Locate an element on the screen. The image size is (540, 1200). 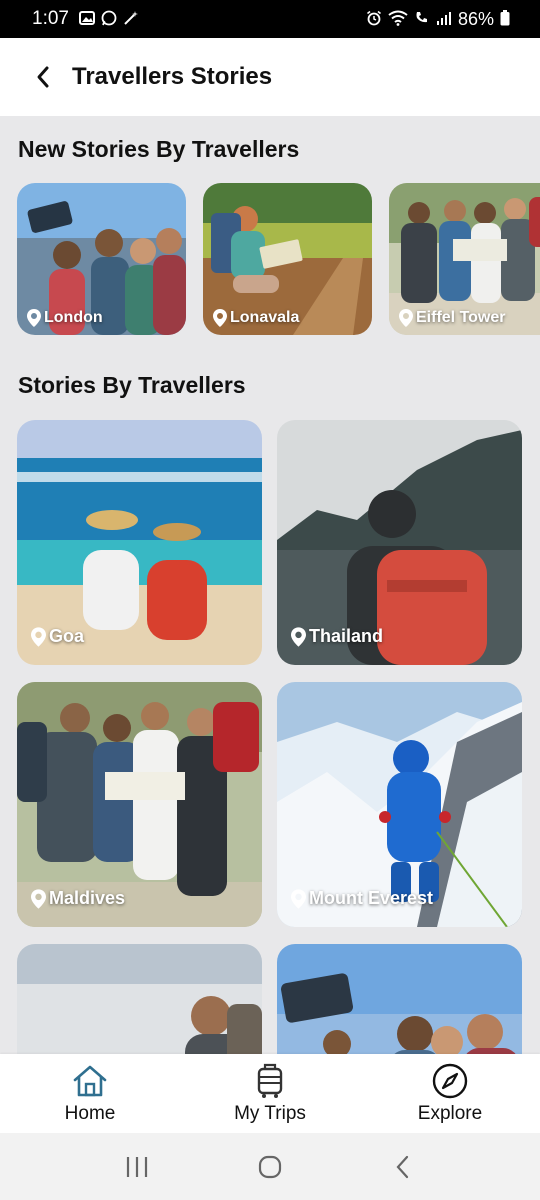
location-name: Mount Everest is located at coordinates (371, 898).